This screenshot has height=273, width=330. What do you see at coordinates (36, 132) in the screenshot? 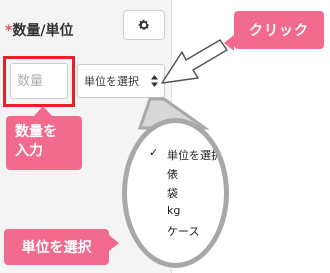
I see `callout-quantity-line1: 数量を` at bounding box center [36, 132].